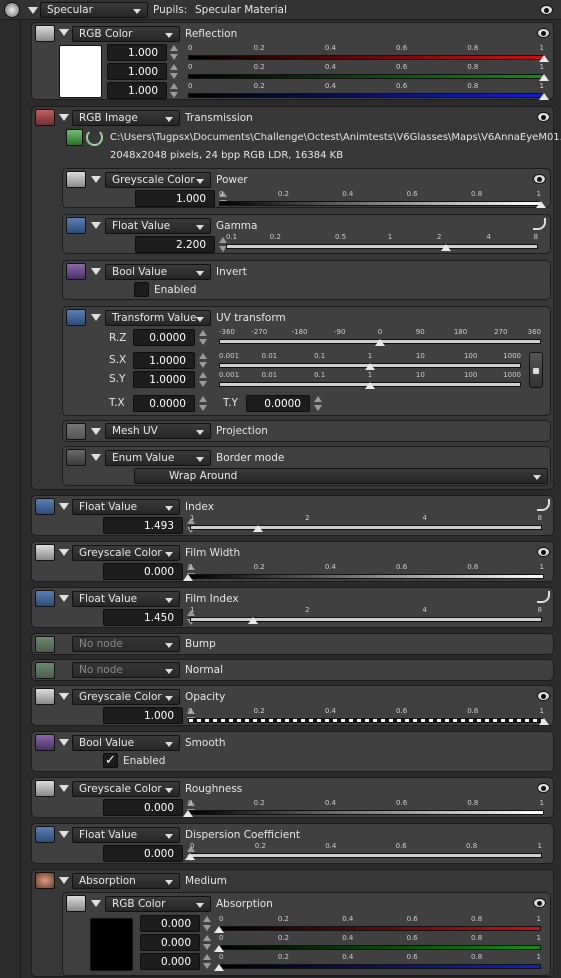 This screenshot has height=978, width=561. What do you see at coordinates (318, 403) in the screenshot?
I see `ty-spinner` at bounding box center [318, 403].